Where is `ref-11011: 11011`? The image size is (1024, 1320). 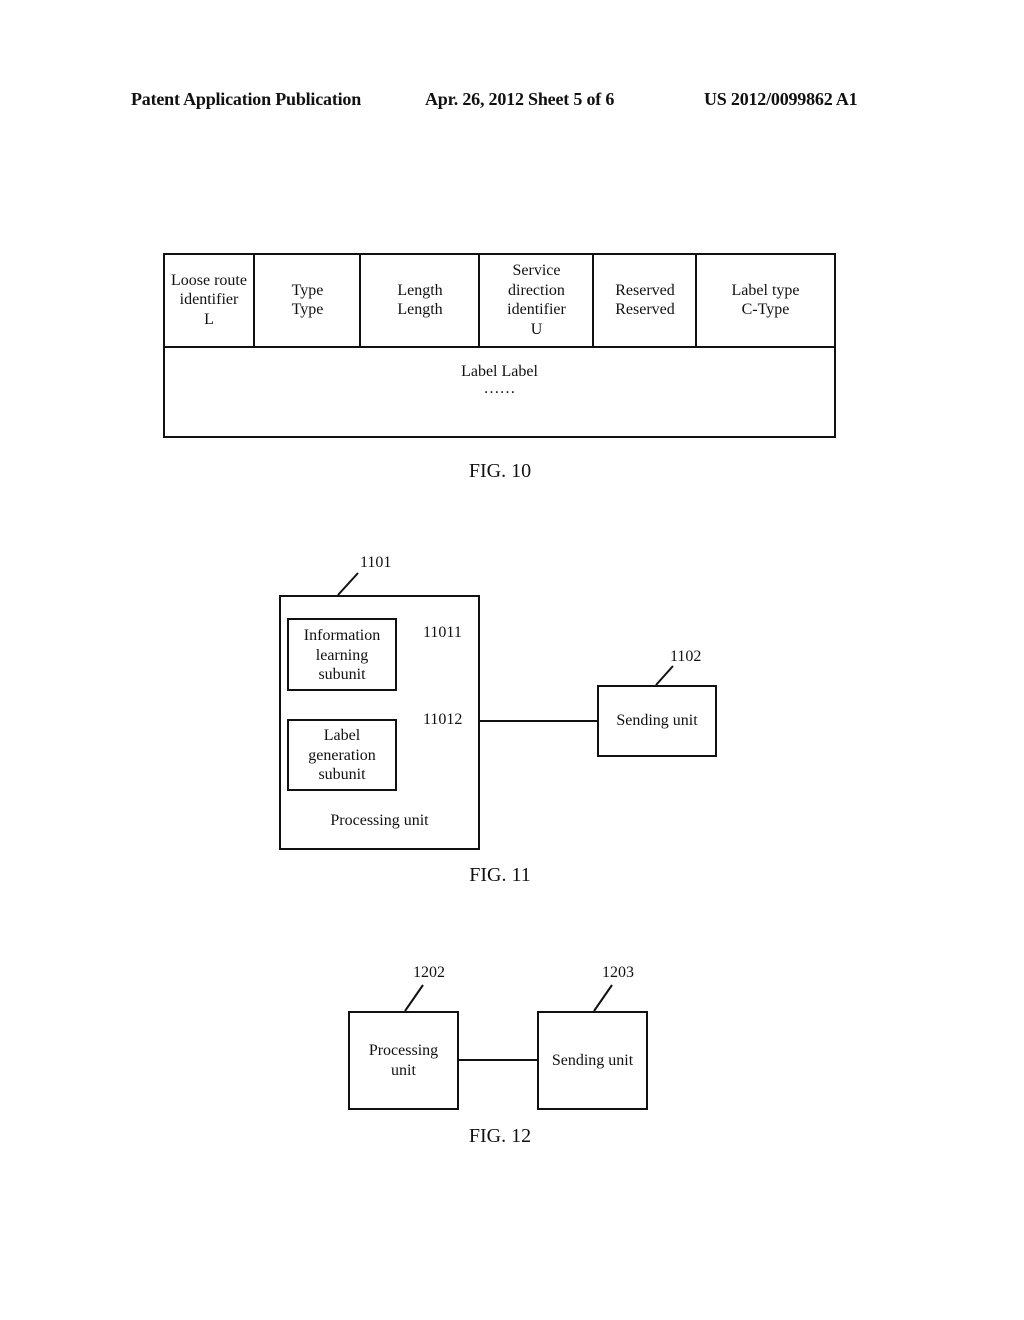
ref-11011: 11011 is located at coordinates (442, 632).